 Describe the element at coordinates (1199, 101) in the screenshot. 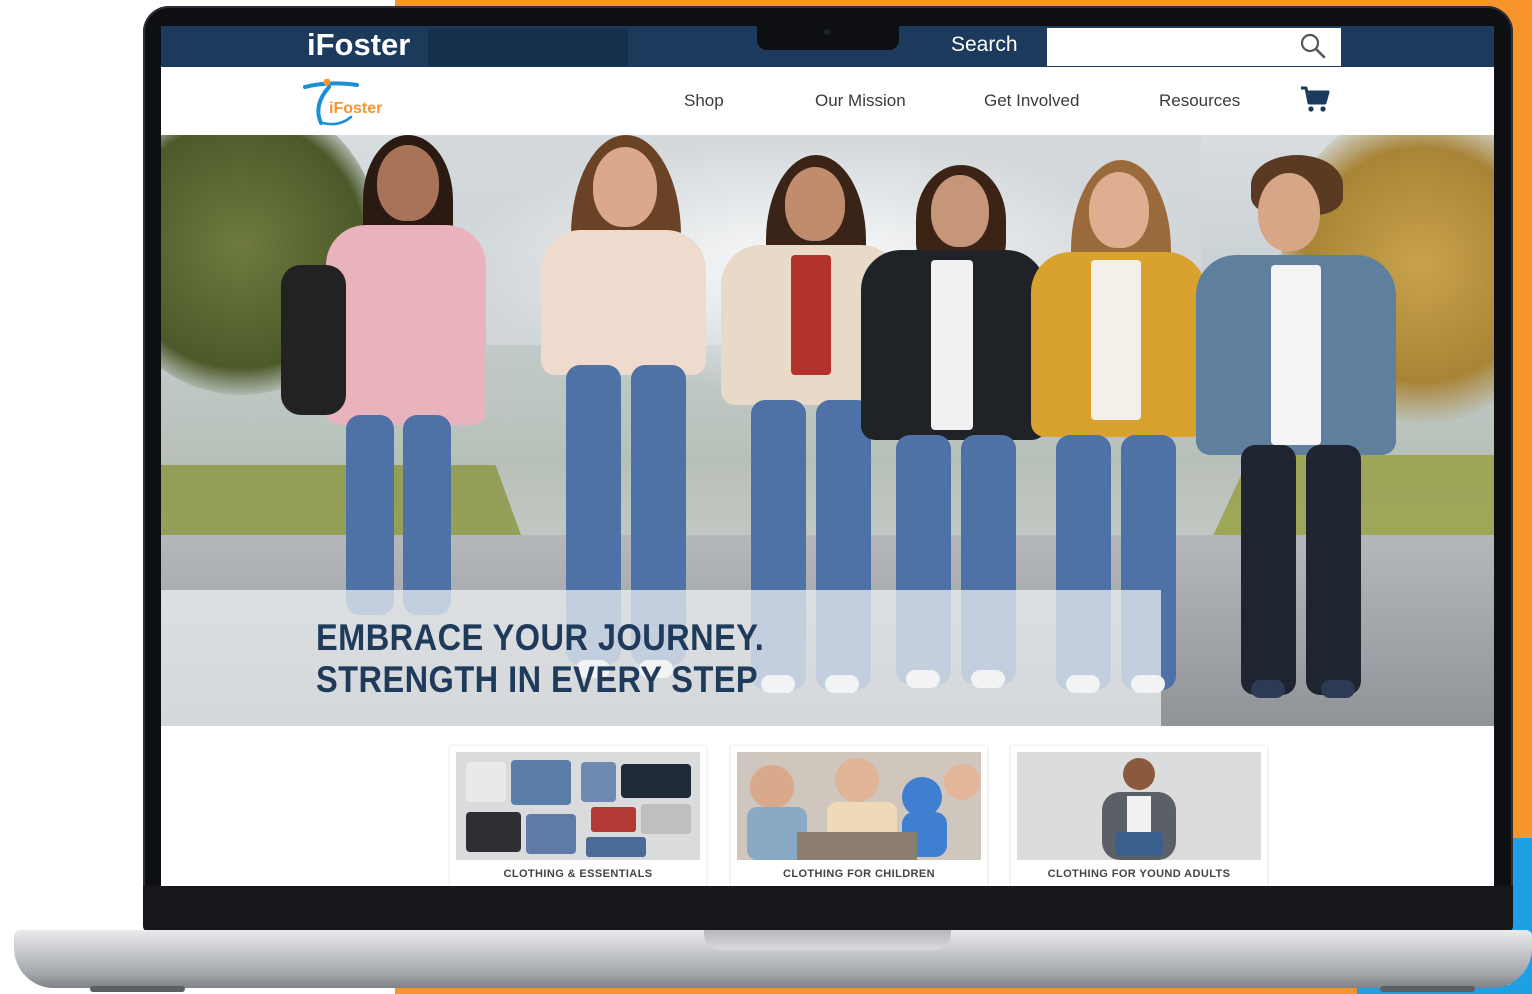

I see `nav-resources: Resources` at that location.